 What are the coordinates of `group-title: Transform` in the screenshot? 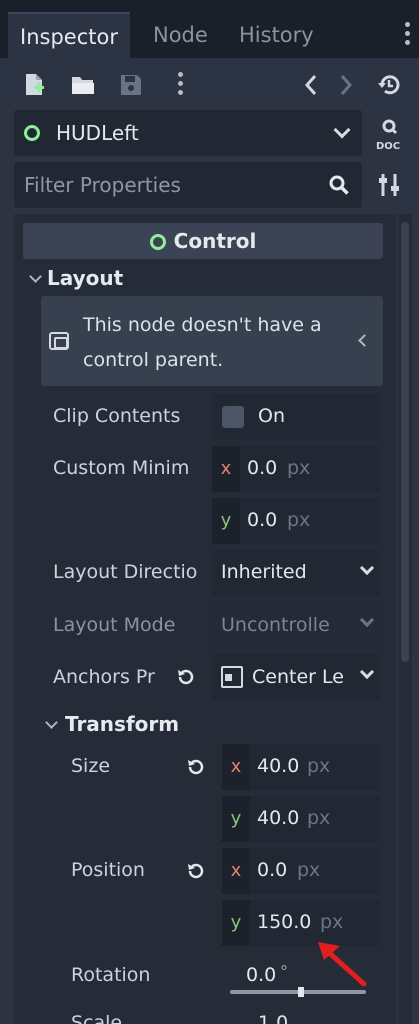 It's located at (122, 724).